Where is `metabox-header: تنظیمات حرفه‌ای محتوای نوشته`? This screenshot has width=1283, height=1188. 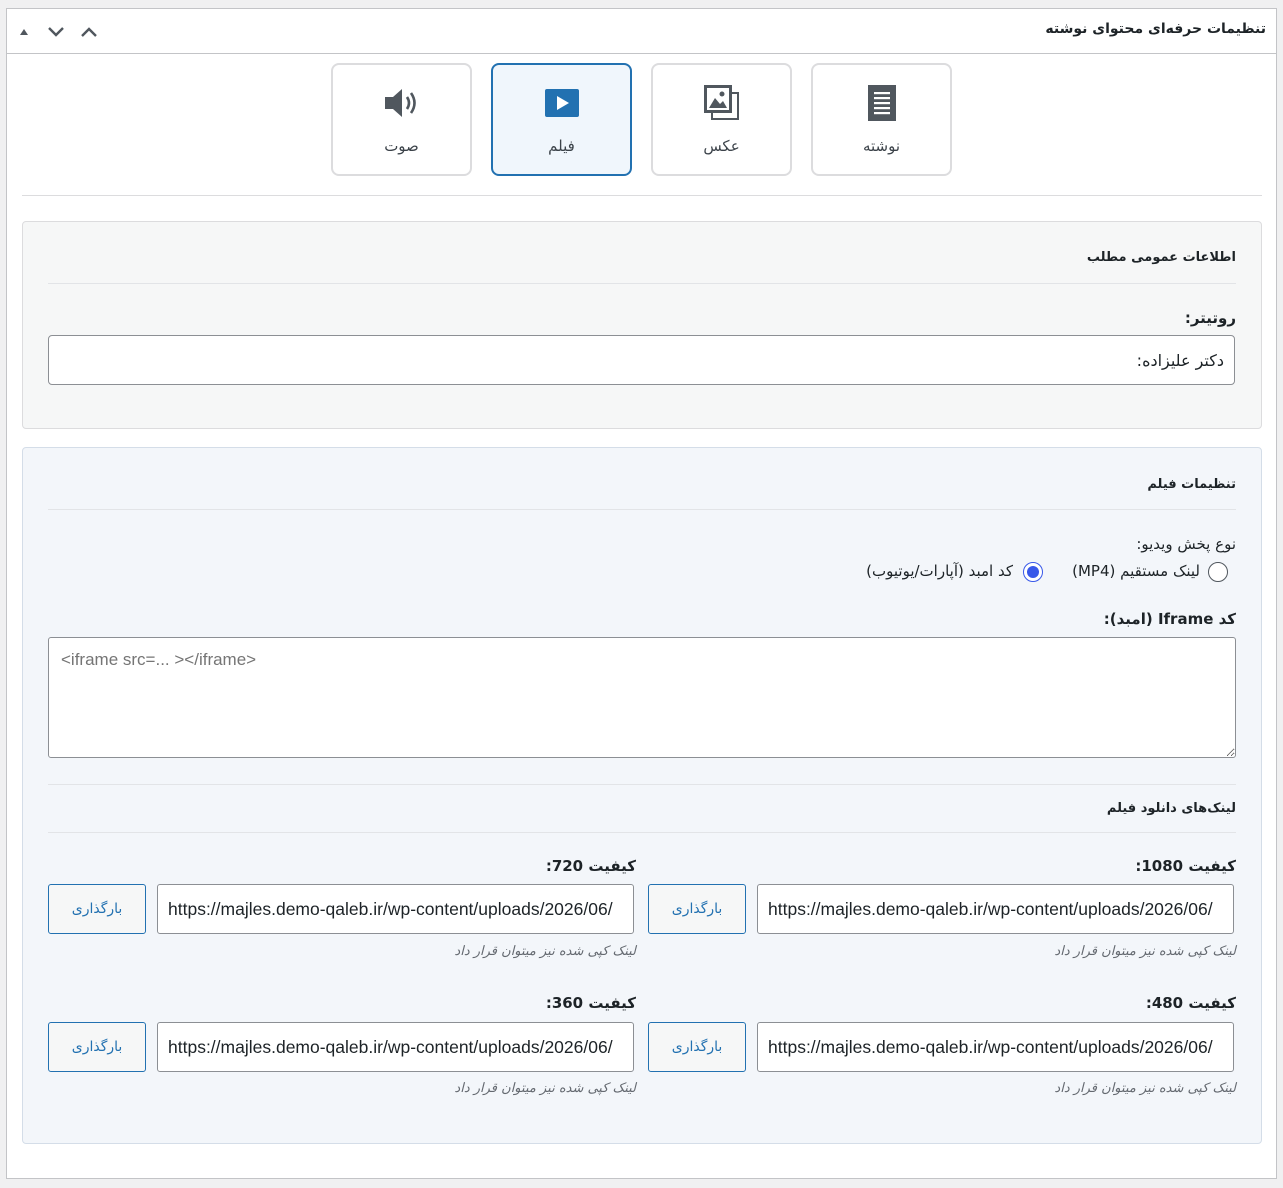
metabox-header: تنظیمات حرفه‌ای محتوای نوشته is located at coordinates (641, 31).